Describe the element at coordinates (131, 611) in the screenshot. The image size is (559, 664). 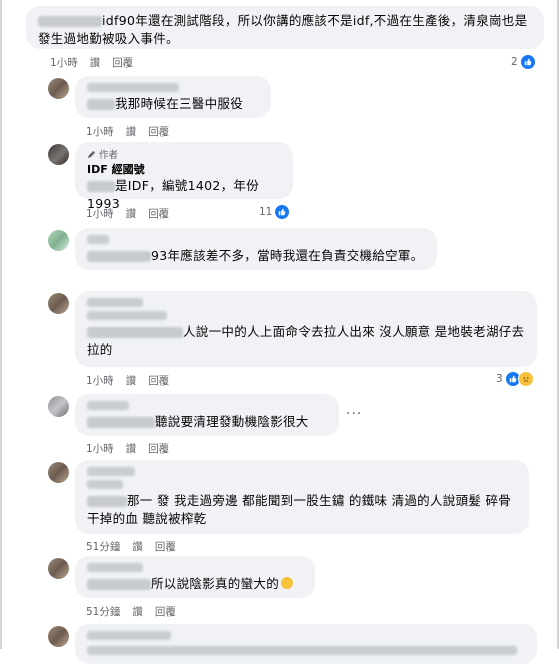
I see `comment-meta-8: 51分鐘 讚 回覆` at that location.